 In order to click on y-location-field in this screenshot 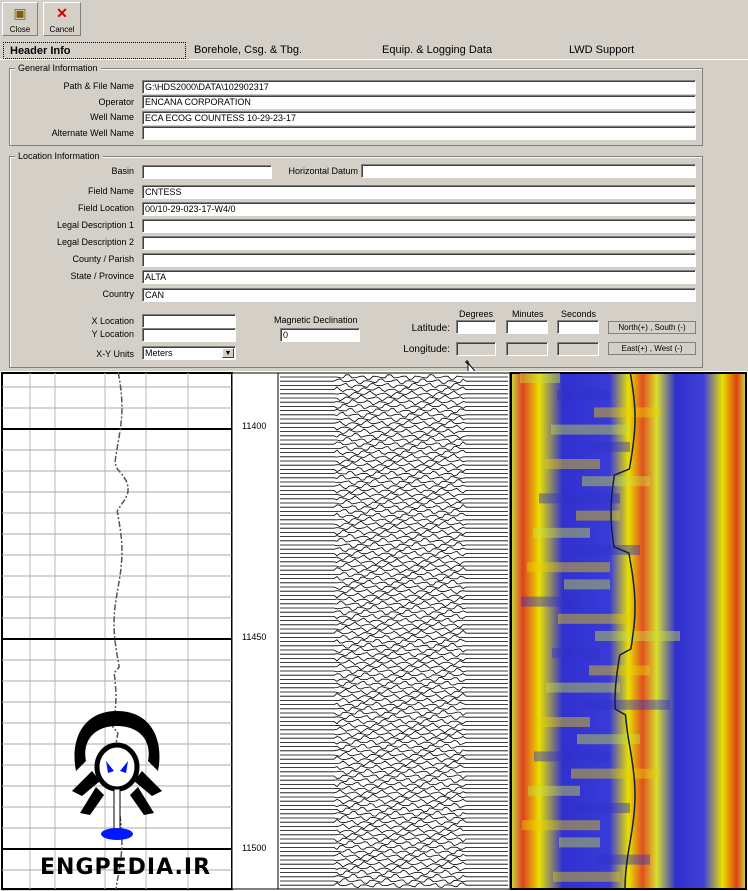, I will do `click(189, 335)`.